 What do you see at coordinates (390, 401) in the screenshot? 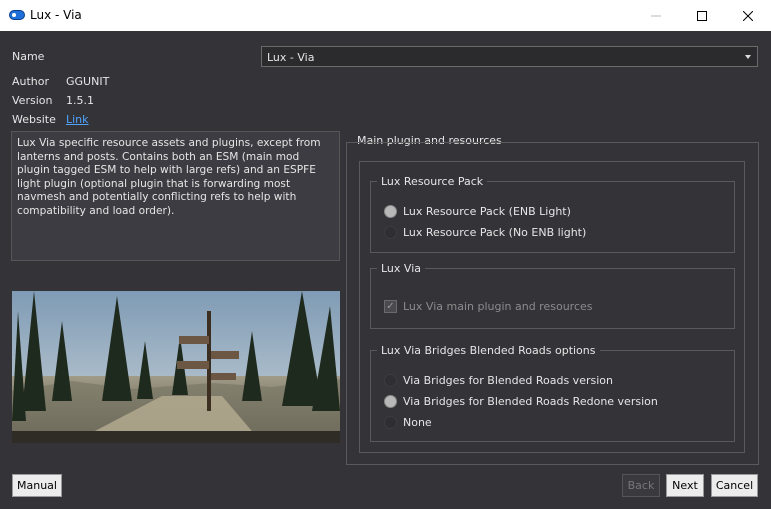
I see `radio-blended-roads-redone` at bounding box center [390, 401].